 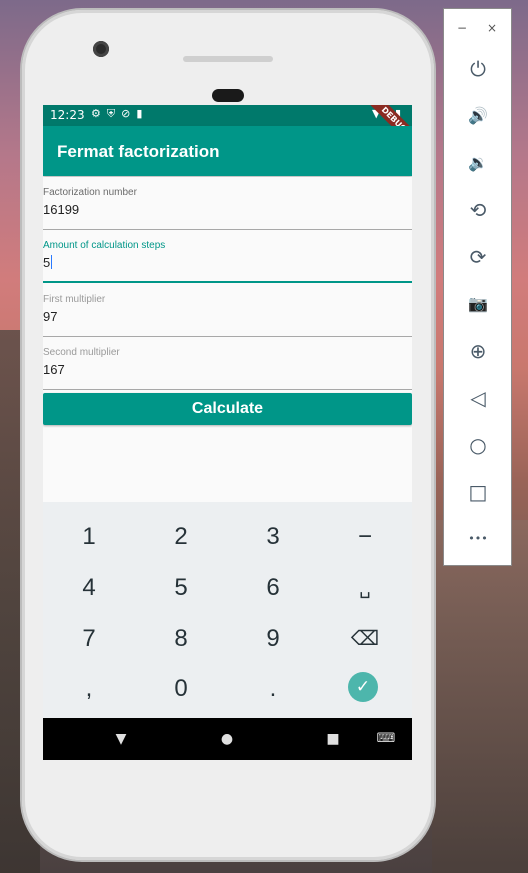 I want to click on block-icon: ⊘, so click(x=129, y=113).